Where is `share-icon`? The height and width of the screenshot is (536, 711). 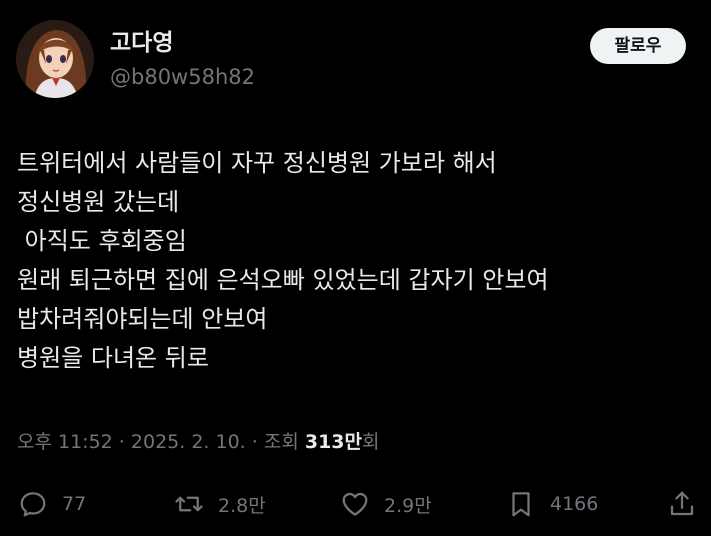
share-icon is located at coordinates (682, 503).